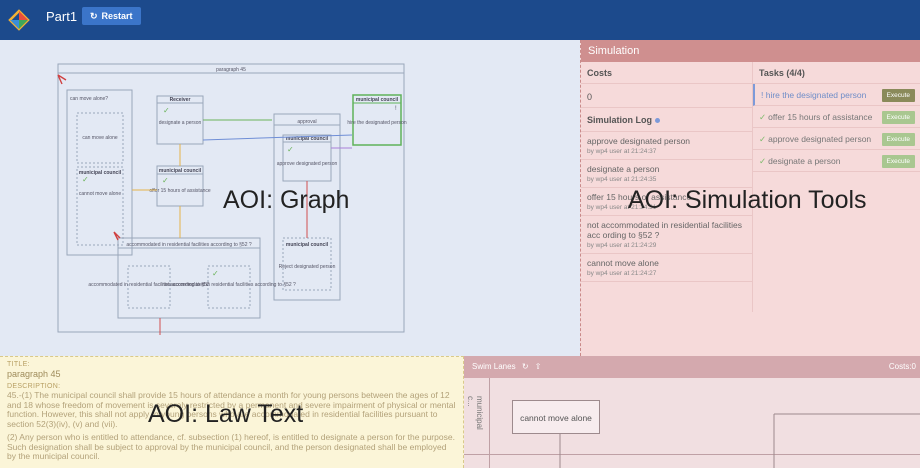 Image resolution: width=920 pixels, height=468 pixels. I want to click on task-row: ✓ approve designated person Execute, so click(836, 139).